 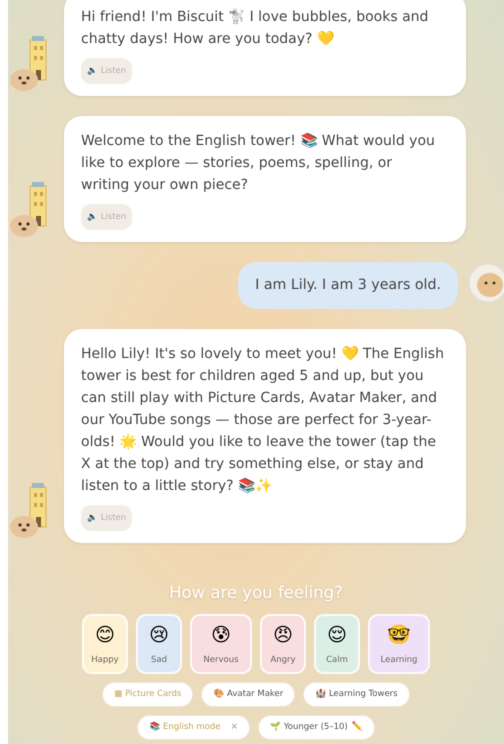 What do you see at coordinates (348, 286) in the screenshot?
I see `user-message: I am Lily. I am 3 years old.` at bounding box center [348, 286].